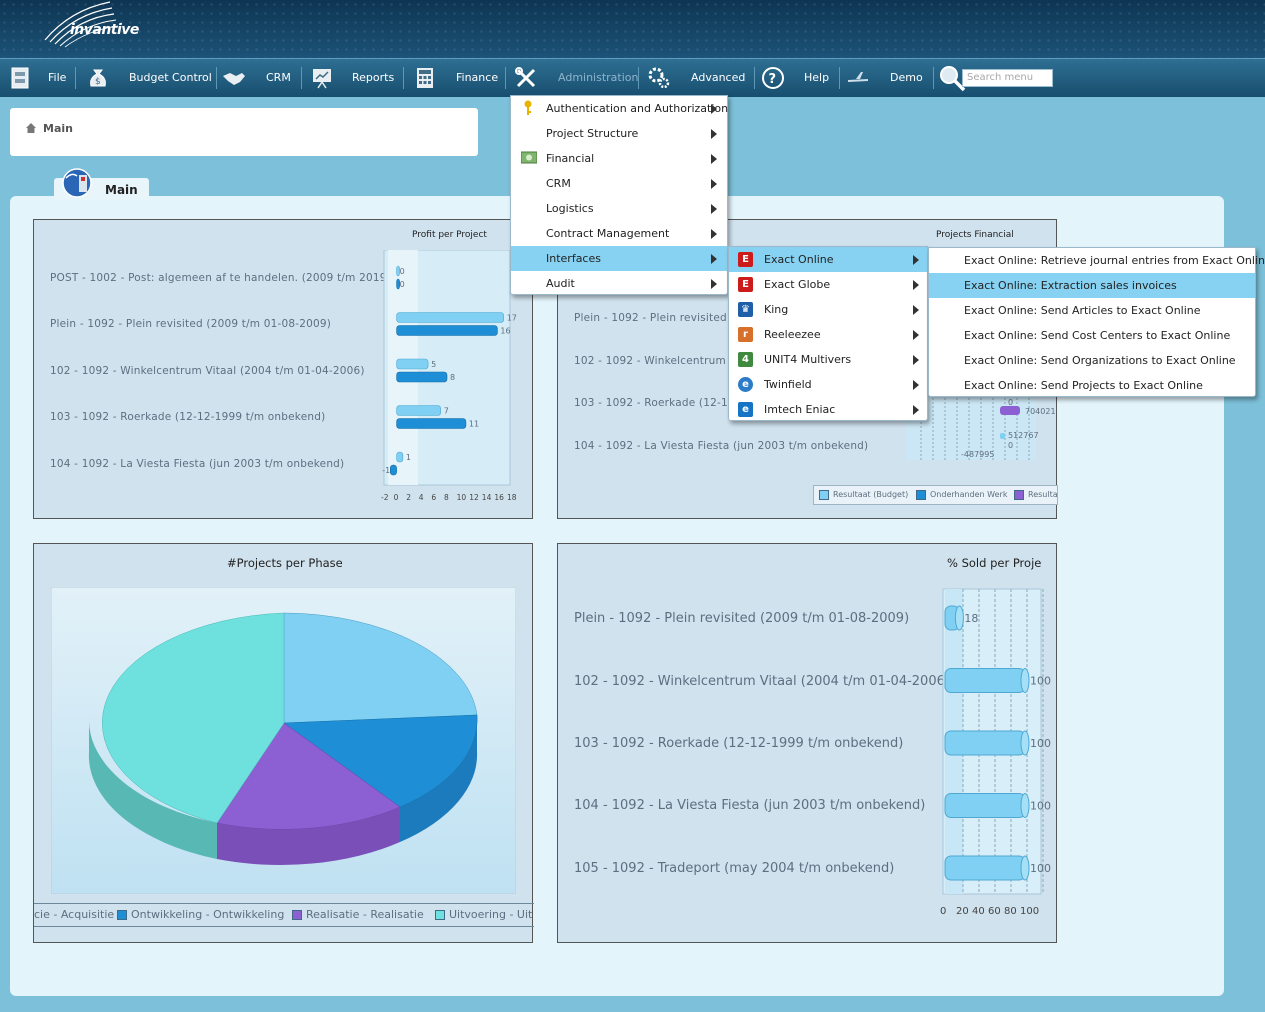  I want to click on menu-advanced: Advanced, so click(698, 78).